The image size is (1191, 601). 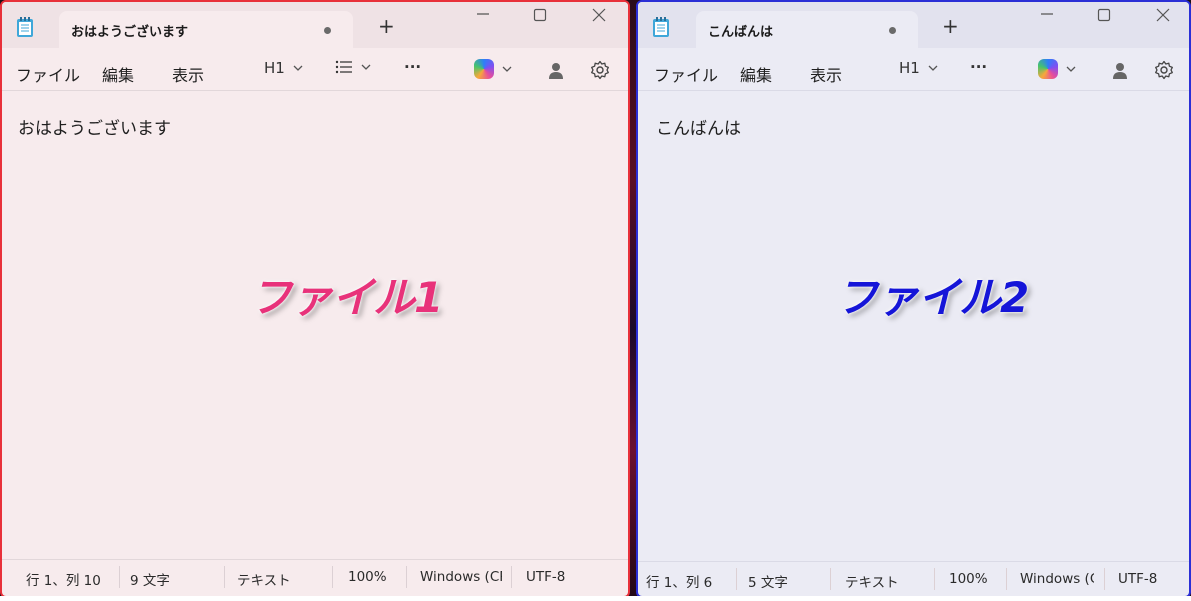 I want to click on tab-title: おはようございます, so click(x=130, y=32).